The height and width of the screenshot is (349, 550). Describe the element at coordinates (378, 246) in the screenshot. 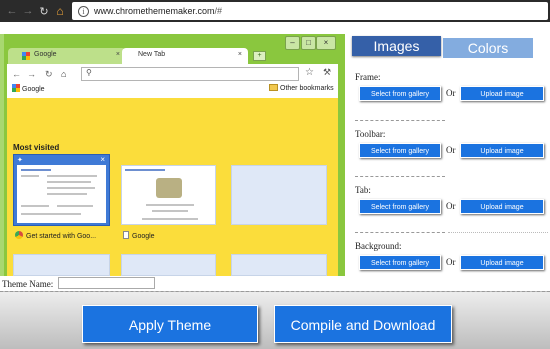

I see `section-label-background: Background:` at that location.